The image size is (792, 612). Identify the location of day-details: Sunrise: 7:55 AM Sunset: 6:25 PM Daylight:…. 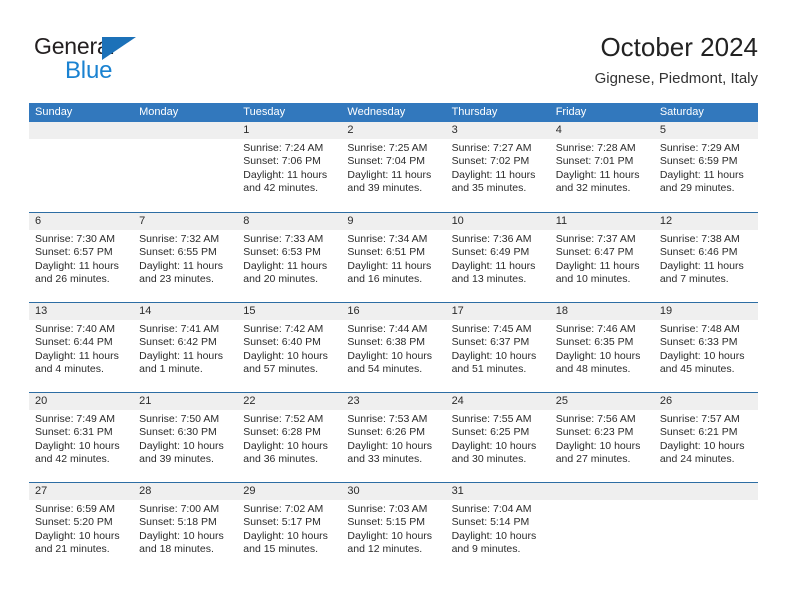
(498, 438).